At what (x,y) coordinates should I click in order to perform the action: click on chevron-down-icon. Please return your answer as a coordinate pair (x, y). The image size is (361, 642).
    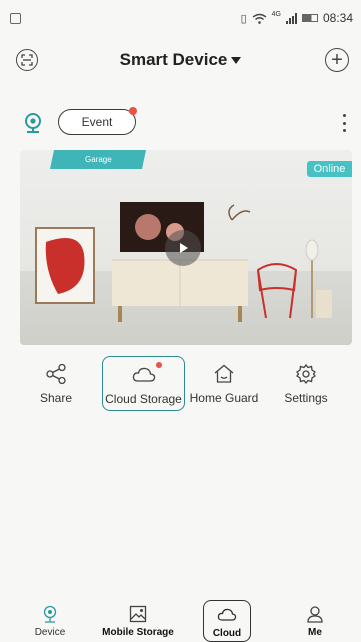
    Looking at the image, I should click on (236, 60).